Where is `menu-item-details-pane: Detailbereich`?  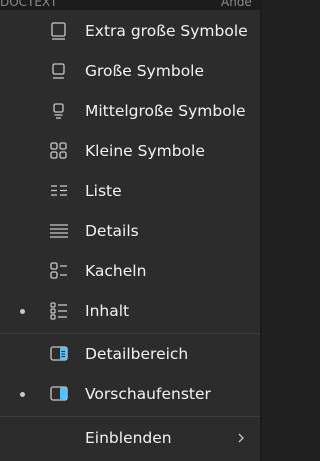 menu-item-details-pane: Detailbereich is located at coordinates (130, 354).